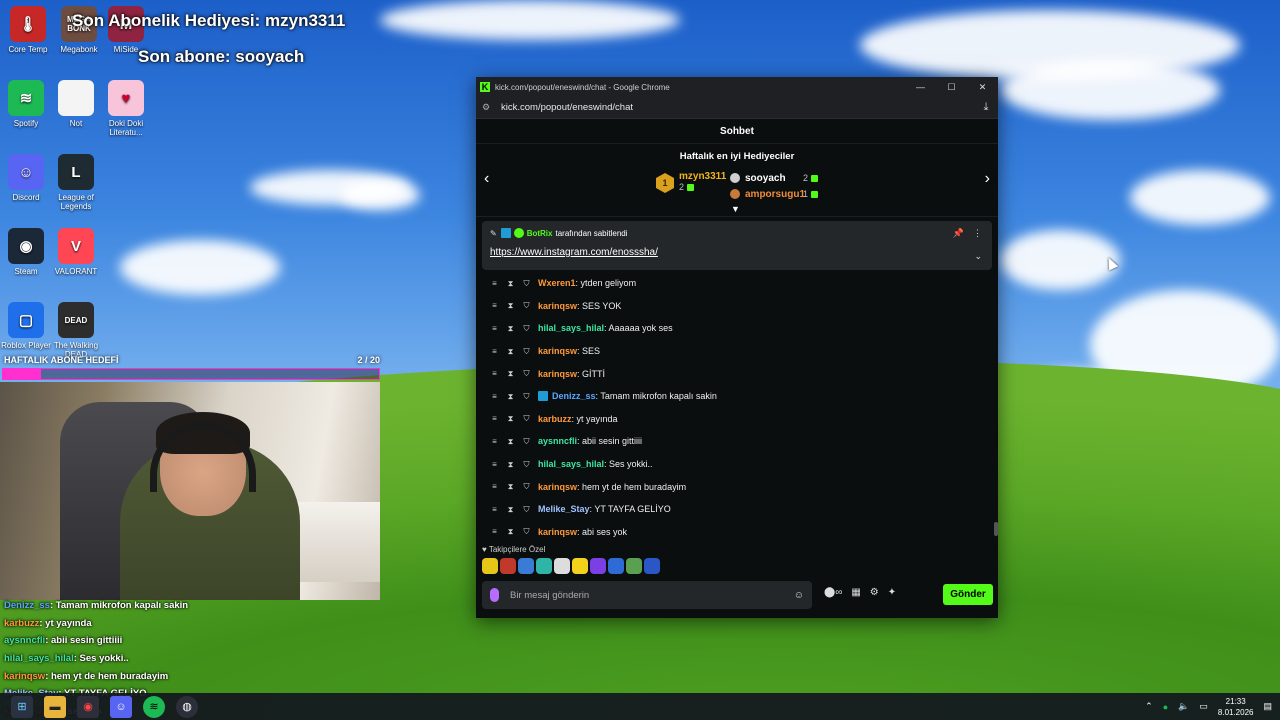  Describe the element at coordinates (76, 182) in the screenshot. I see `desktop-icon: L League of Legends` at that location.